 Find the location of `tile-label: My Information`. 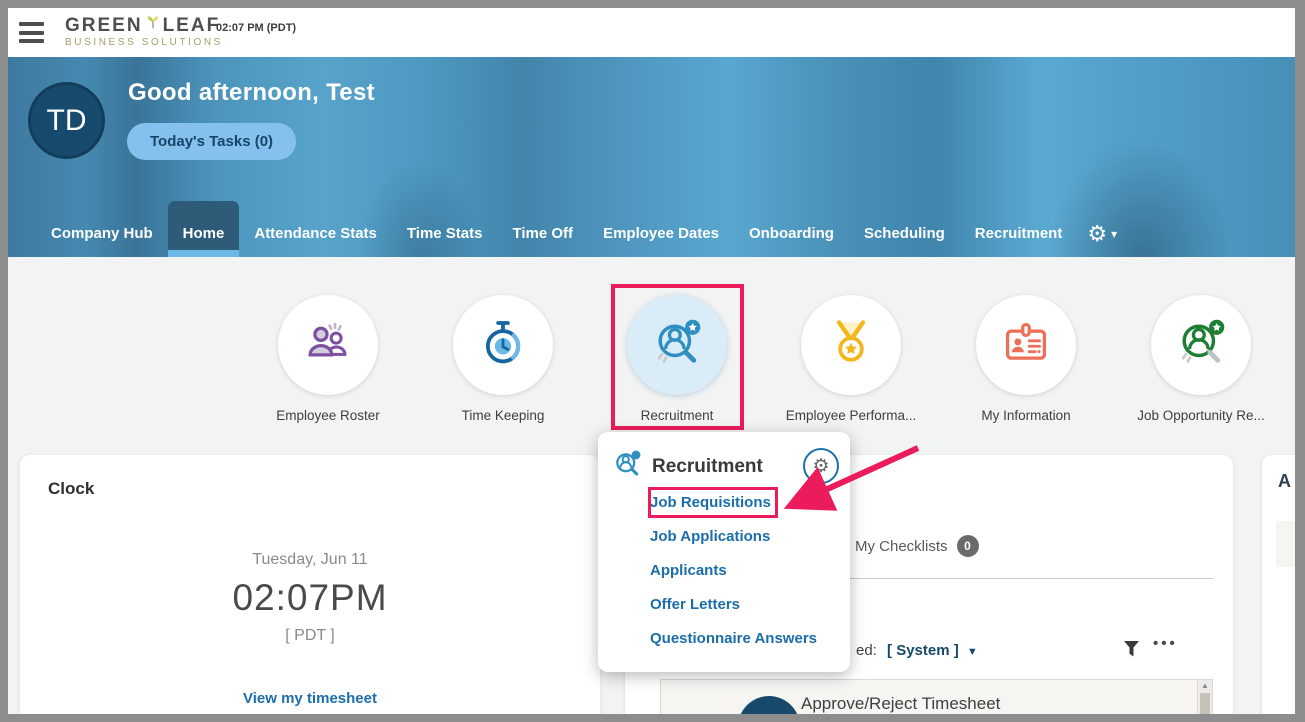

tile-label: My Information is located at coordinates (1026, 415).